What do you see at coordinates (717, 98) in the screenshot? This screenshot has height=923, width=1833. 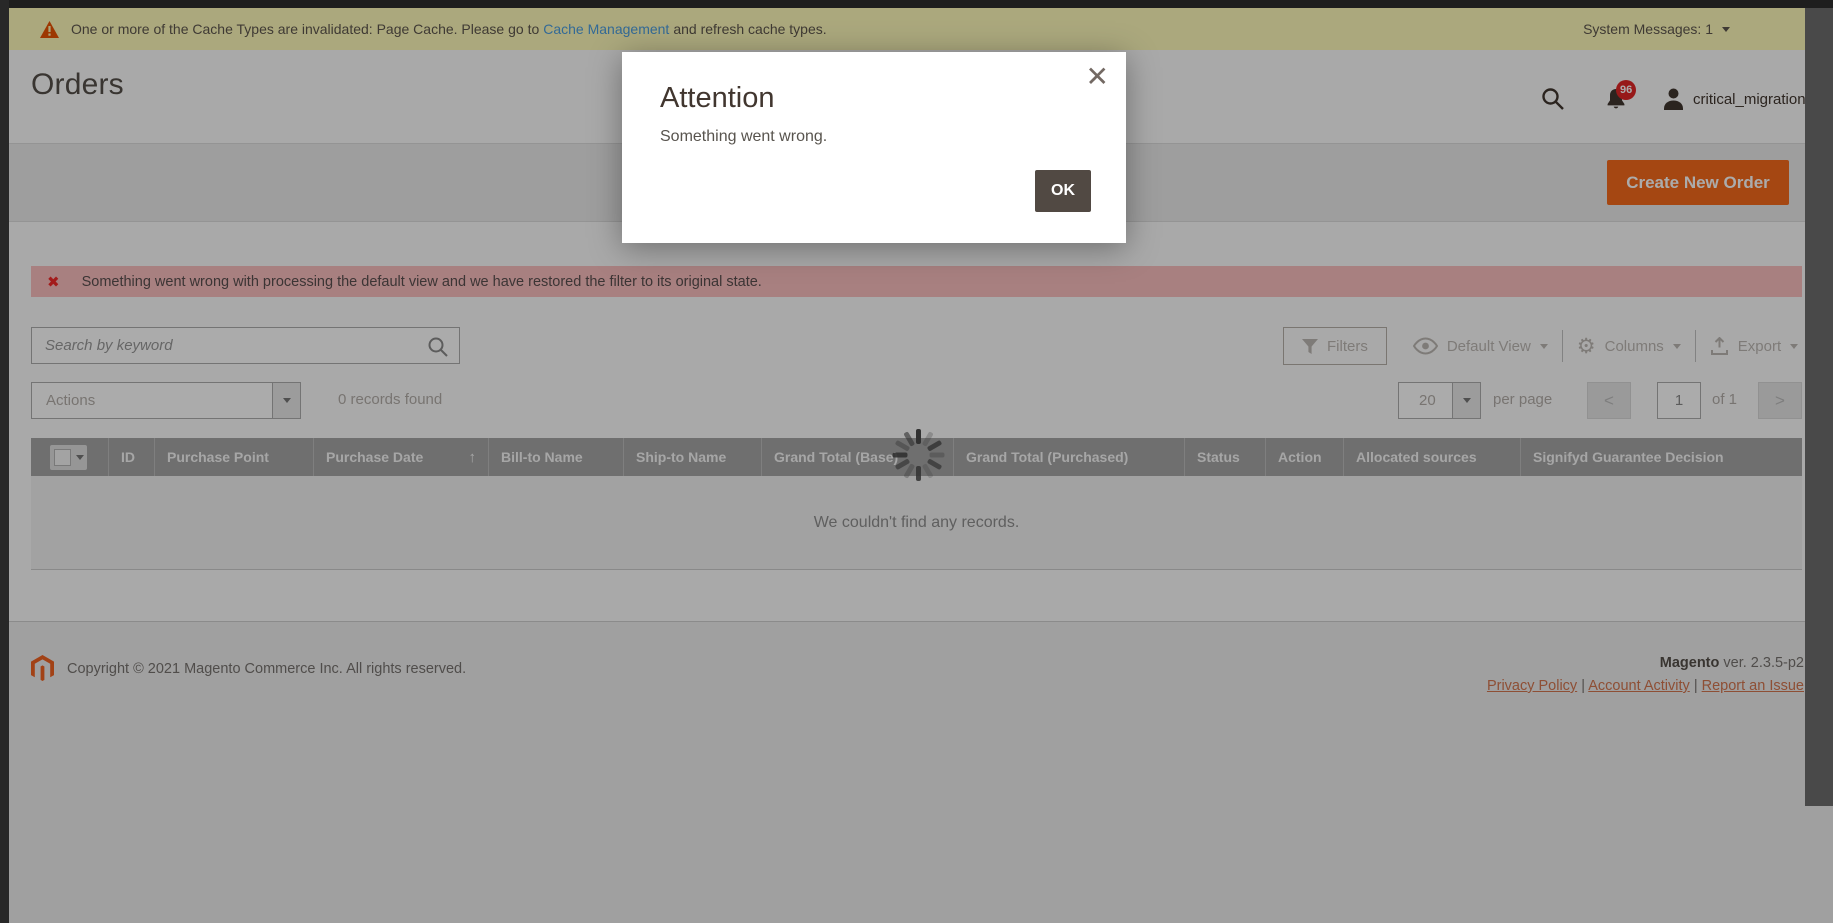 I see `modal-title: Attention` at bounding box center [717, 98].